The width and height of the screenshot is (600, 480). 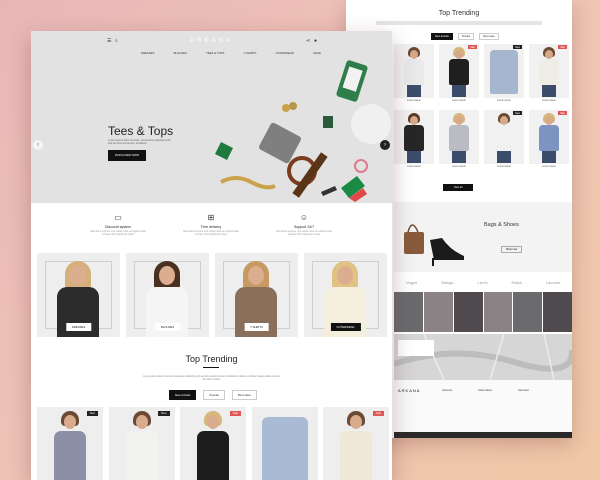 I want to click on chat-icon: ●, so click(x=315, y=41).